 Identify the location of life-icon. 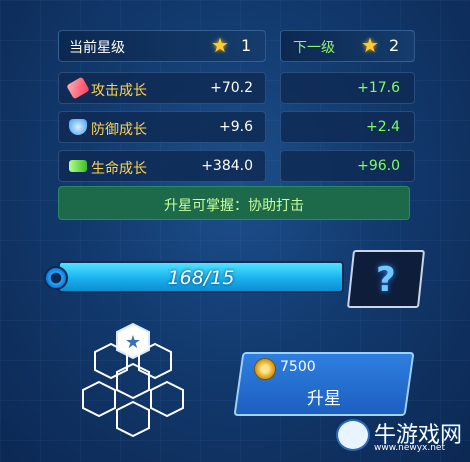
(78, 166).